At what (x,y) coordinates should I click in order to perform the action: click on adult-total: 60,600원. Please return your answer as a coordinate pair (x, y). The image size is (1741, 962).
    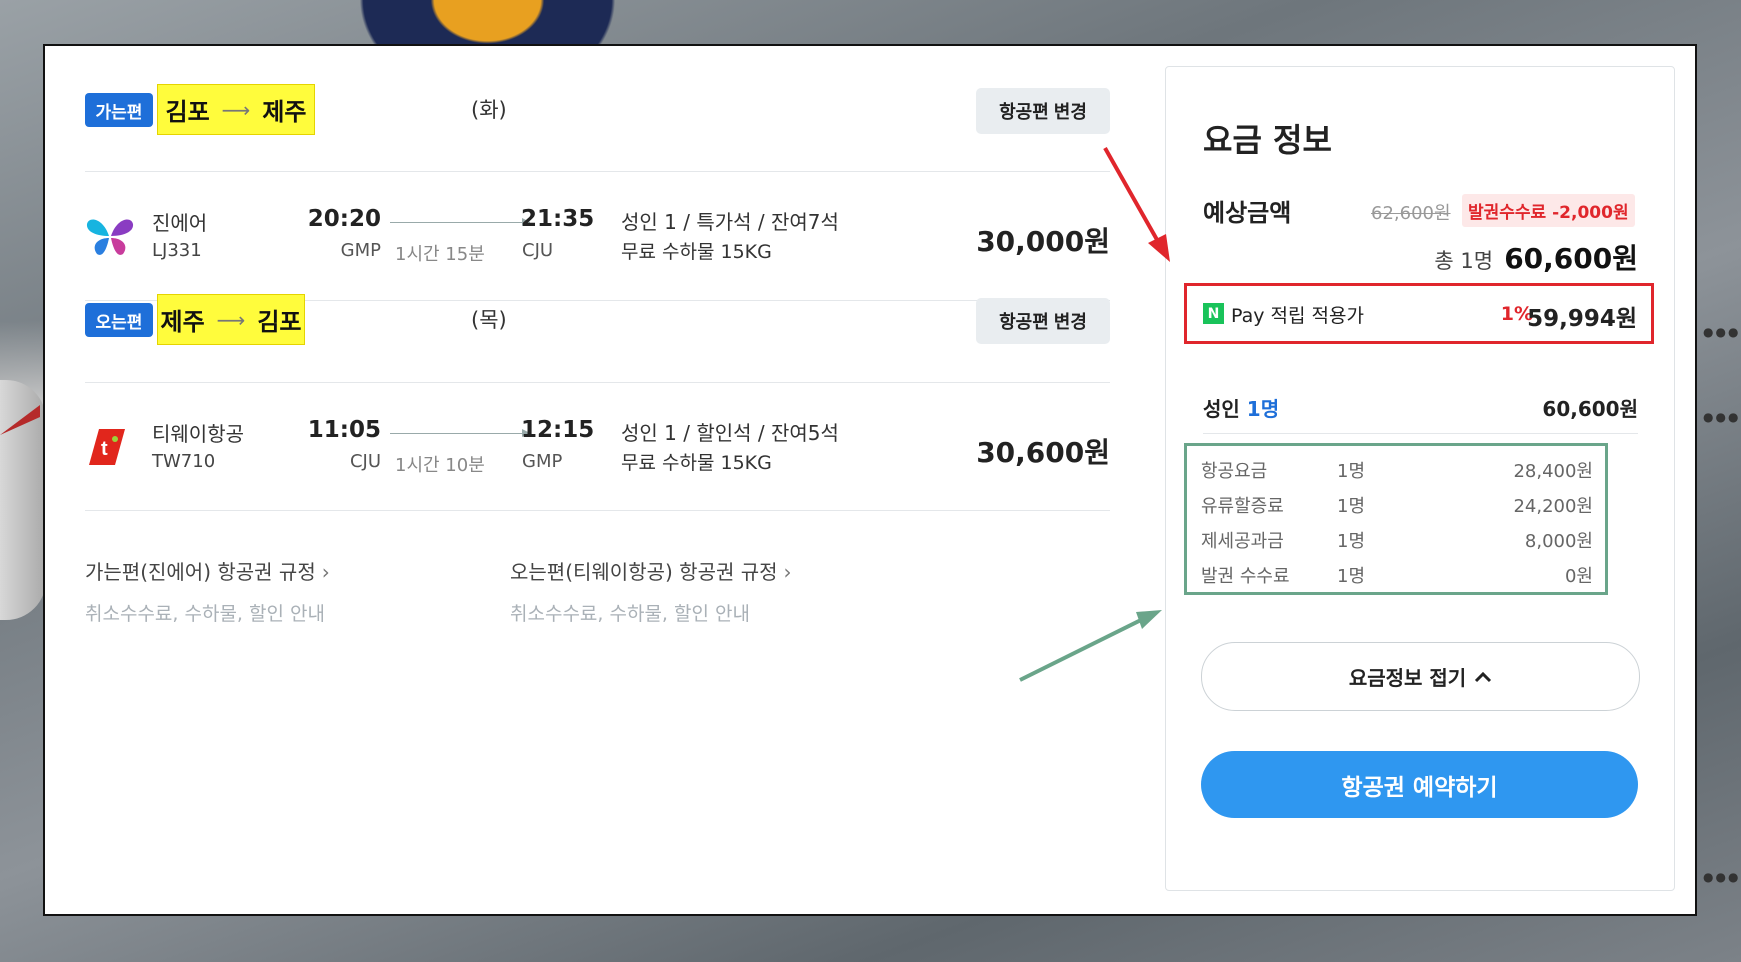
    Looking at the image, I should click on (1590, 409).